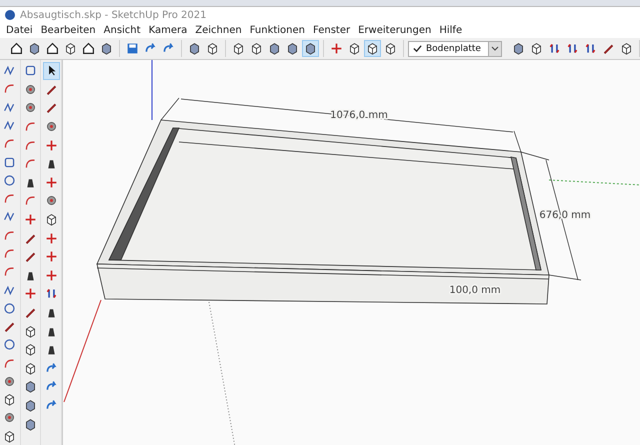  I want to click on menu-item: Datei, so click(19, 30).